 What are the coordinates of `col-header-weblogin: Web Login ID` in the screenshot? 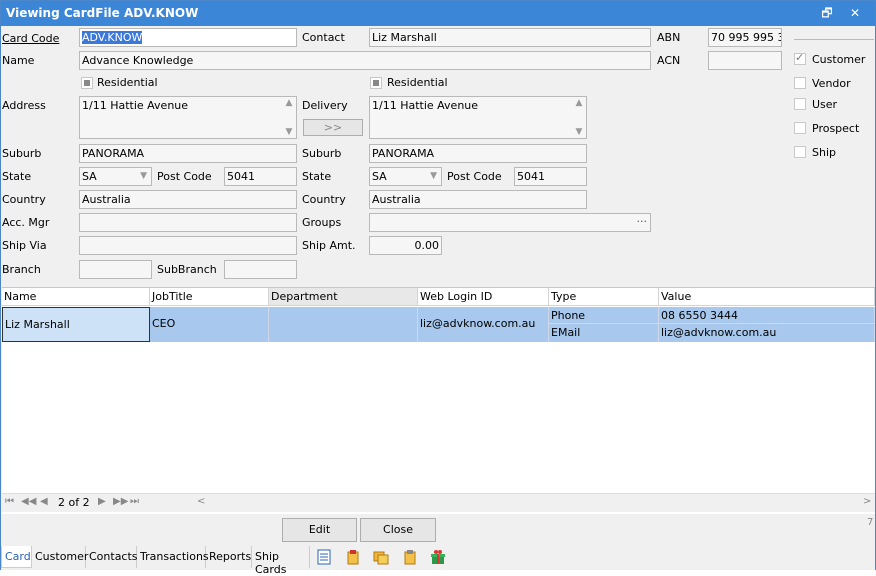 It's located at (483, 297).